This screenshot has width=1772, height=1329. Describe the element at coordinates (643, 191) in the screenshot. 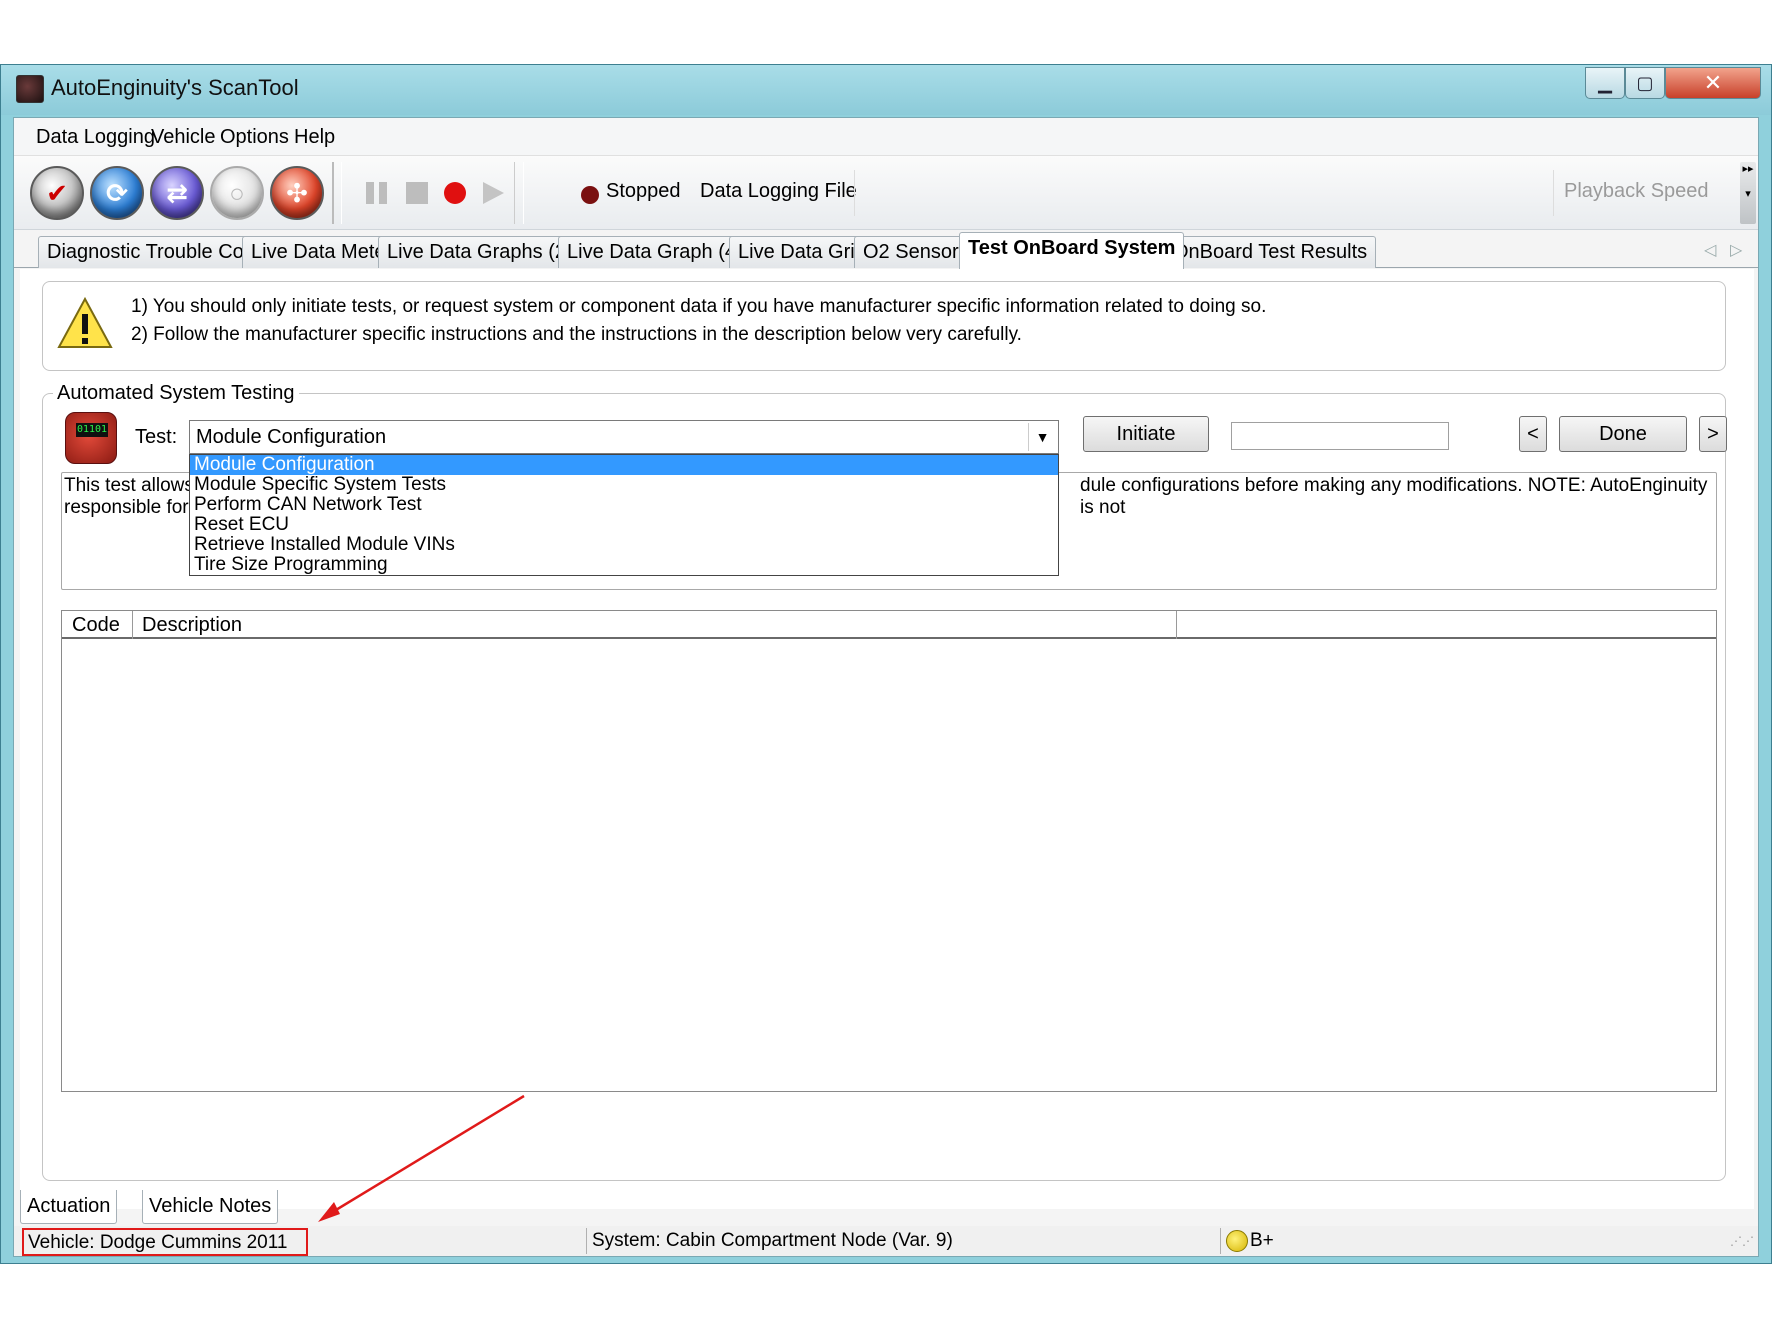

I see `logging-status: Stopped` at that location.